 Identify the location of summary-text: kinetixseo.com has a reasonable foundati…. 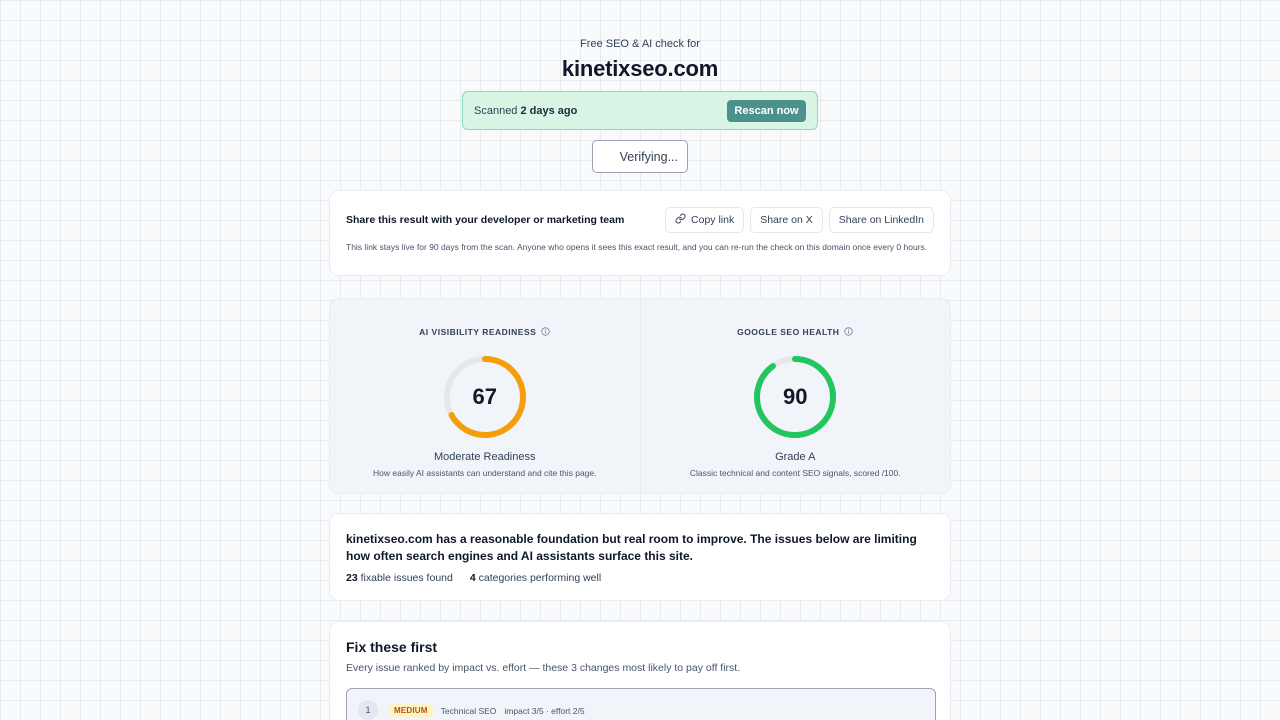
(631, 547).